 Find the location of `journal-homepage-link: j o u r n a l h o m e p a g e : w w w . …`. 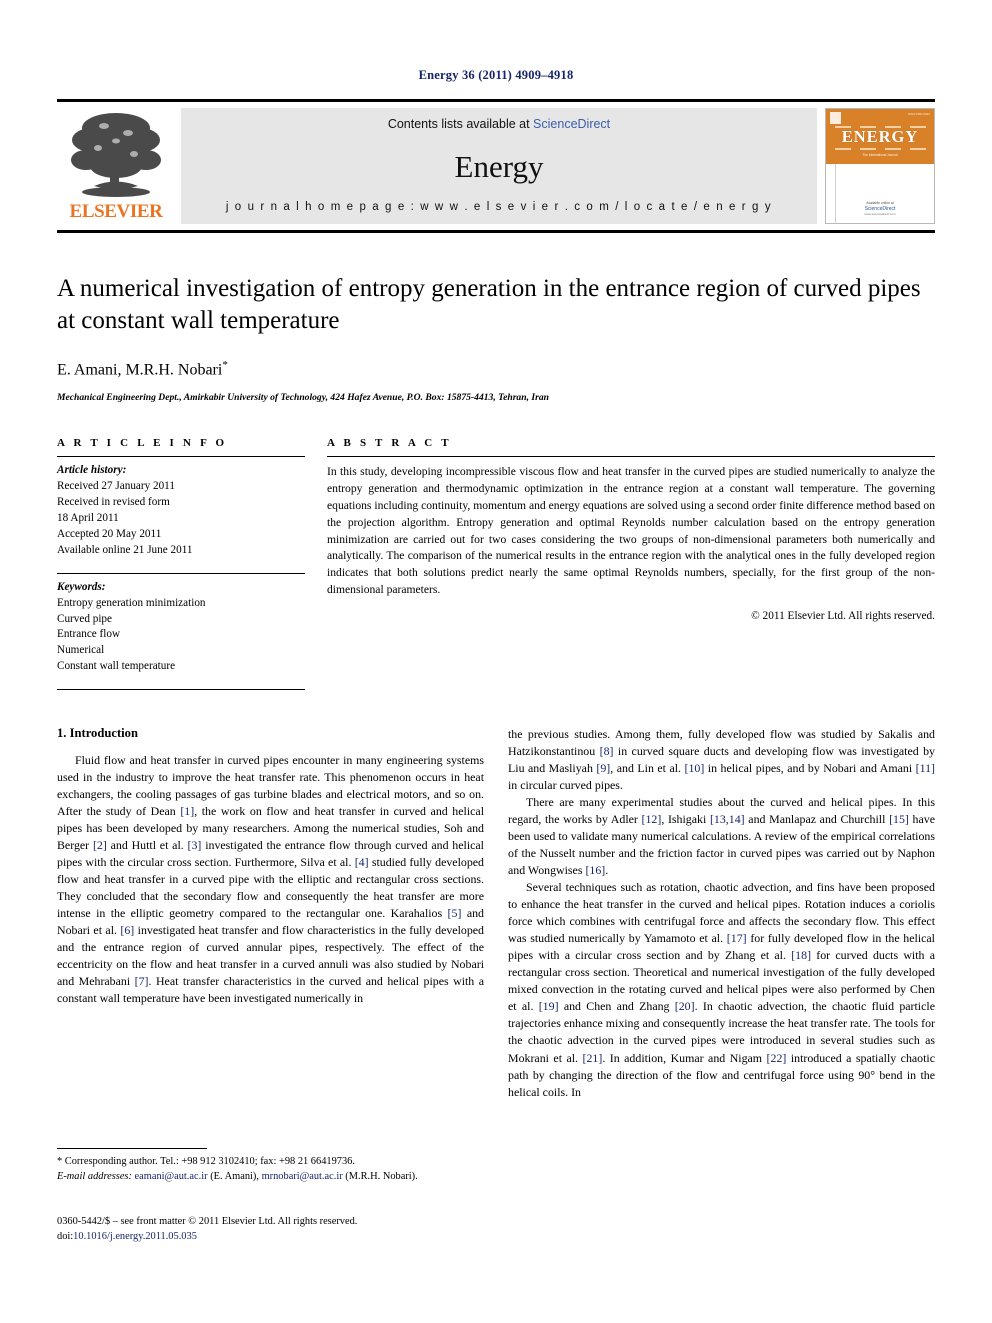

journal-homepage-link: j o u r n a l h o m e p a g e : w w w . … is located at coordinates (499, 207).